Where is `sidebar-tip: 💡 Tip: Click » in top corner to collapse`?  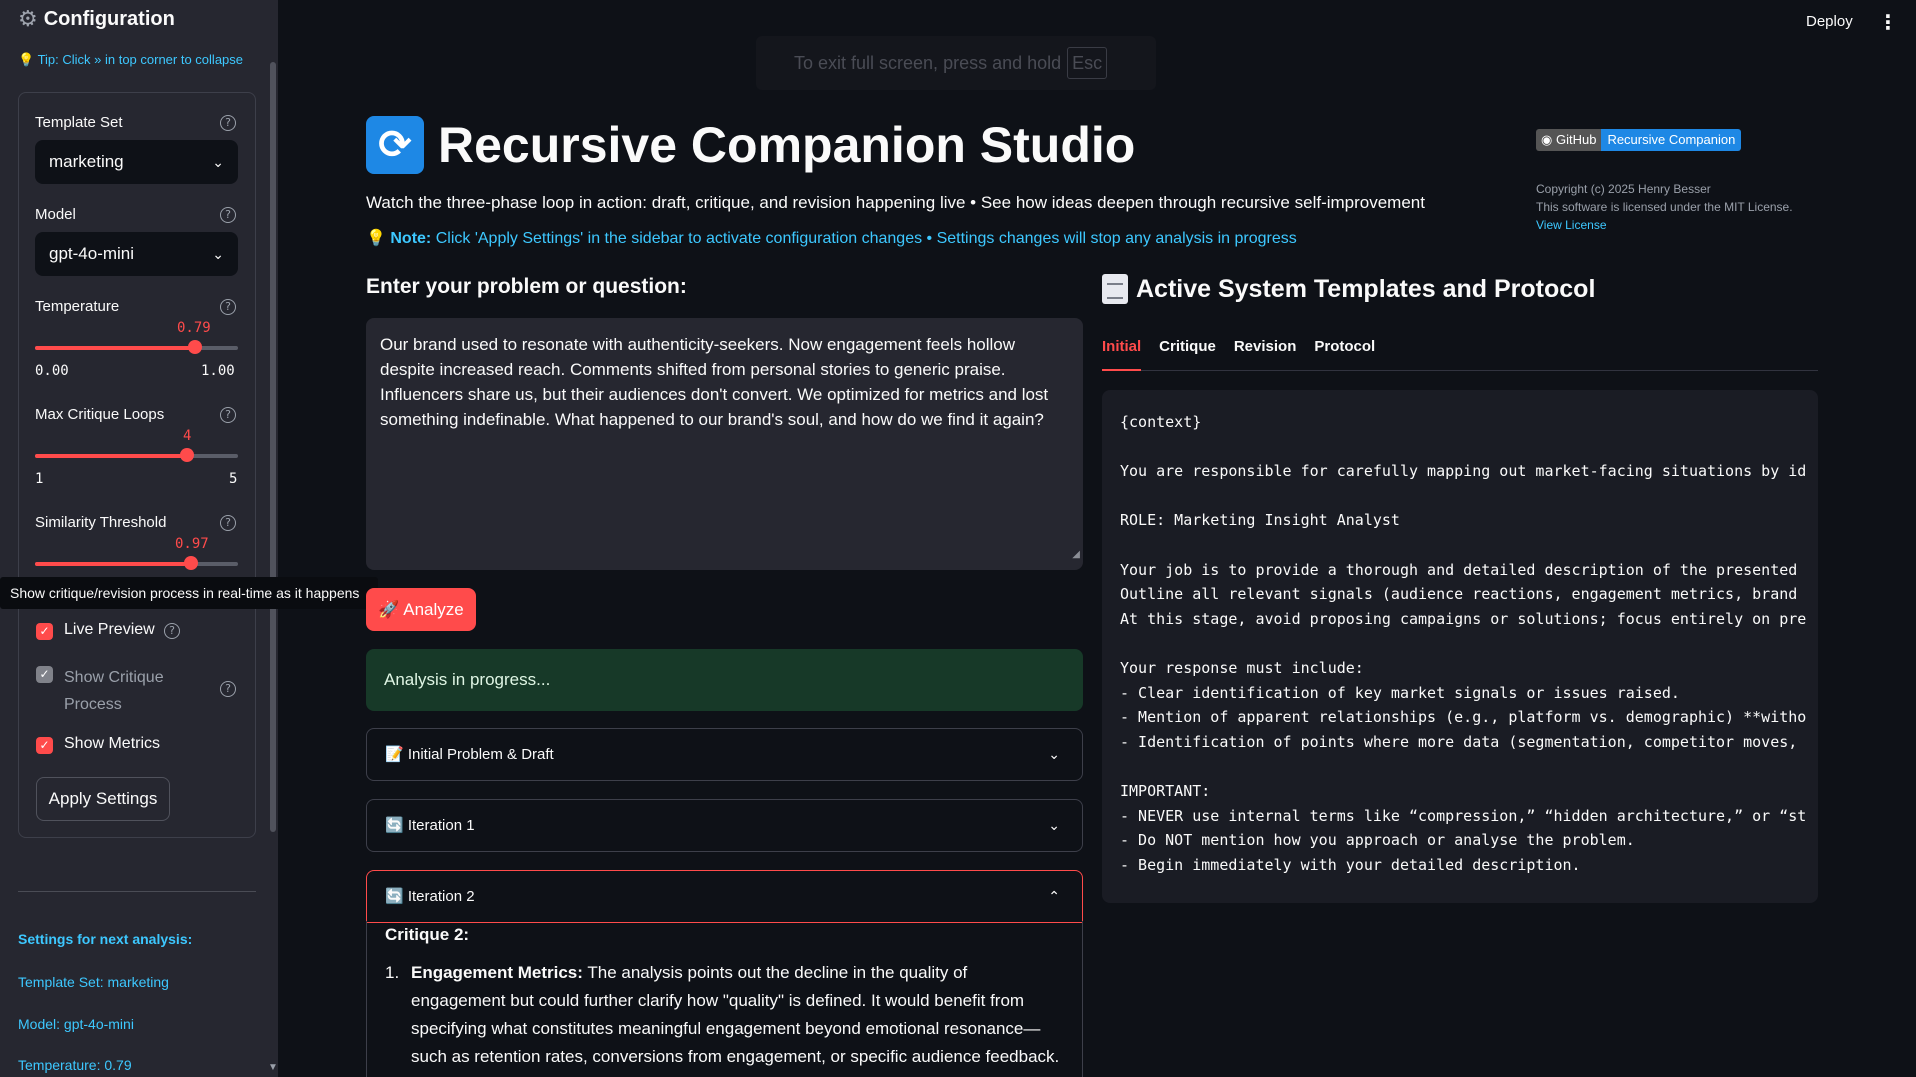
sidebar-tip: 💡 Tip: Click » in top corner to collapse is located at coordinates (131, 59).